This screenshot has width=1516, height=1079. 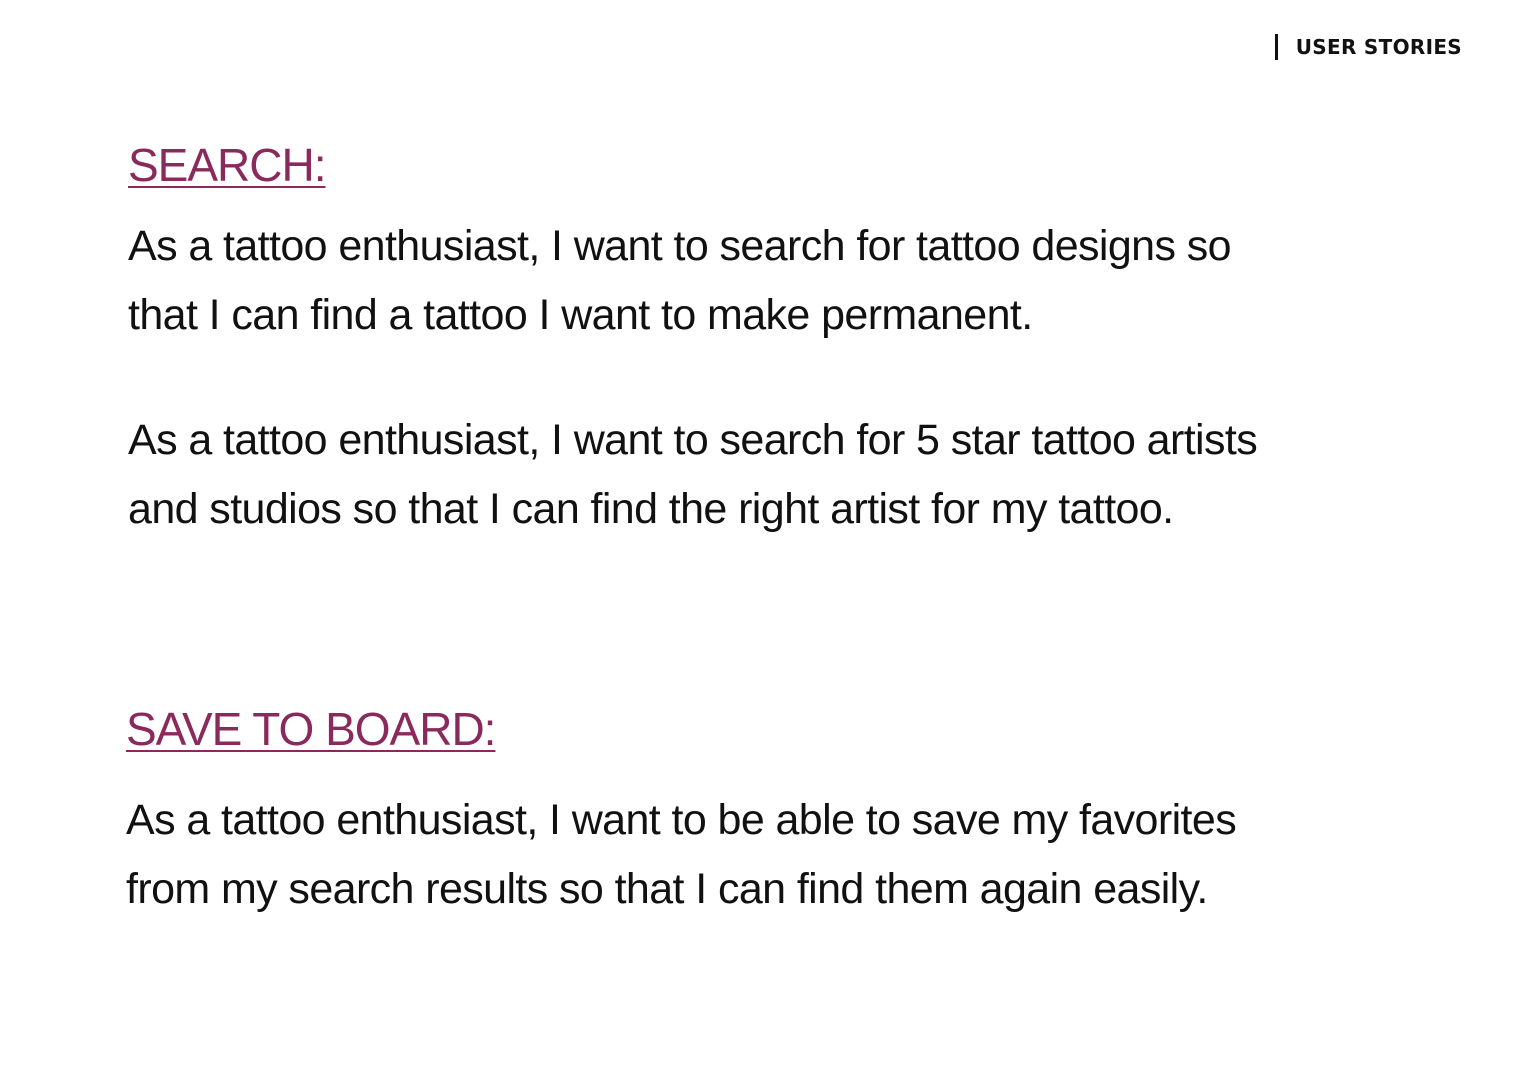 I want to click on section-heading-save-to-board: SAVE TO BOARD:, so click(x=311, y=729).